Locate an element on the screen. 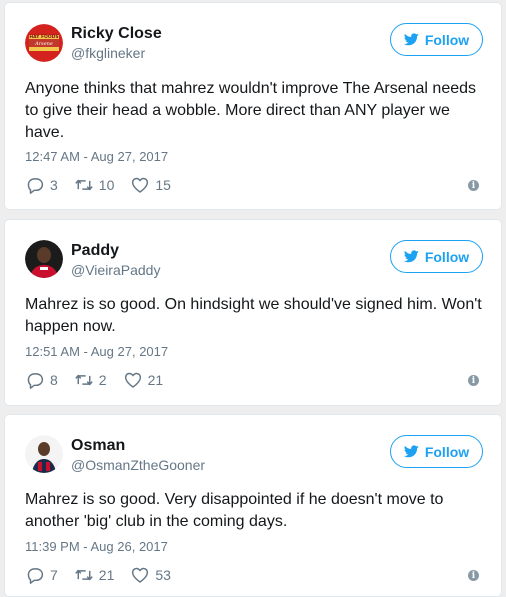  like-count: 21 is located at coordinates (155, 380).